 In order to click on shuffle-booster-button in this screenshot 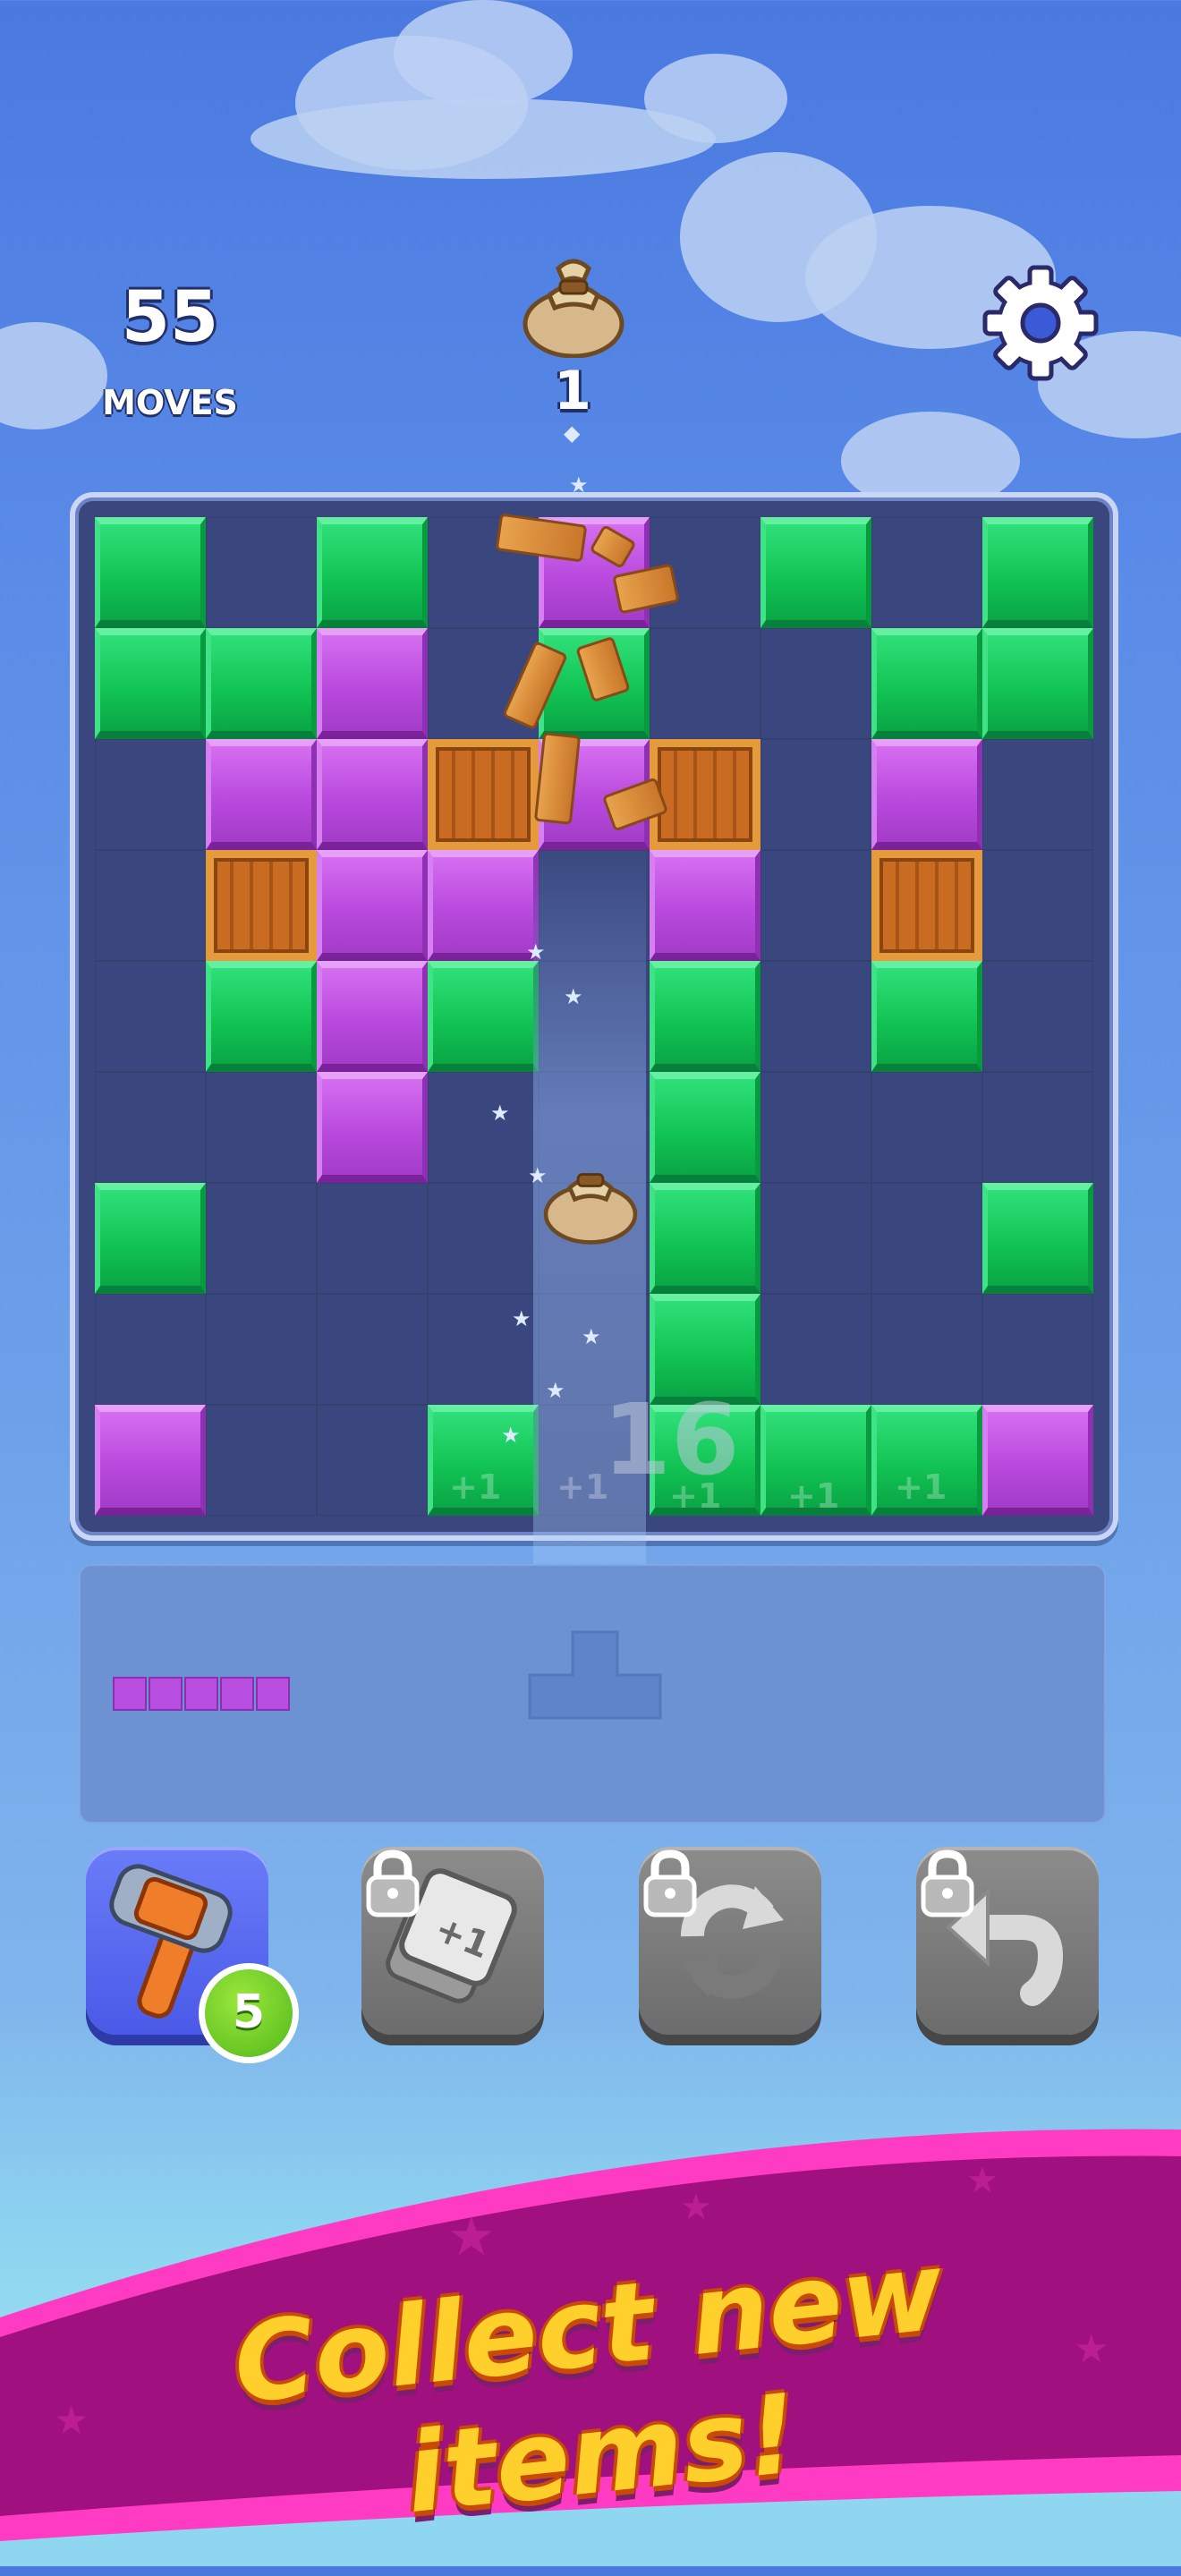, I will do `click(730, 1941)`.